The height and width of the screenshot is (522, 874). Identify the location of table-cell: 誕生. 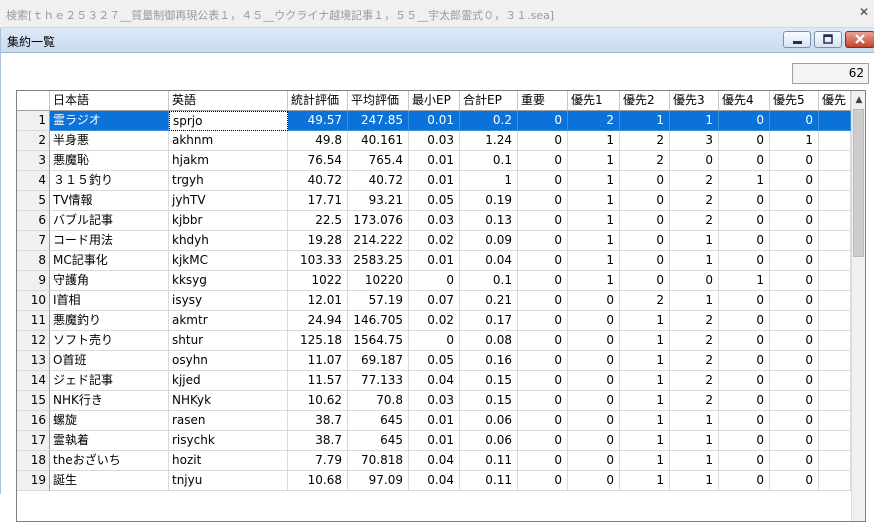
(109, 481).